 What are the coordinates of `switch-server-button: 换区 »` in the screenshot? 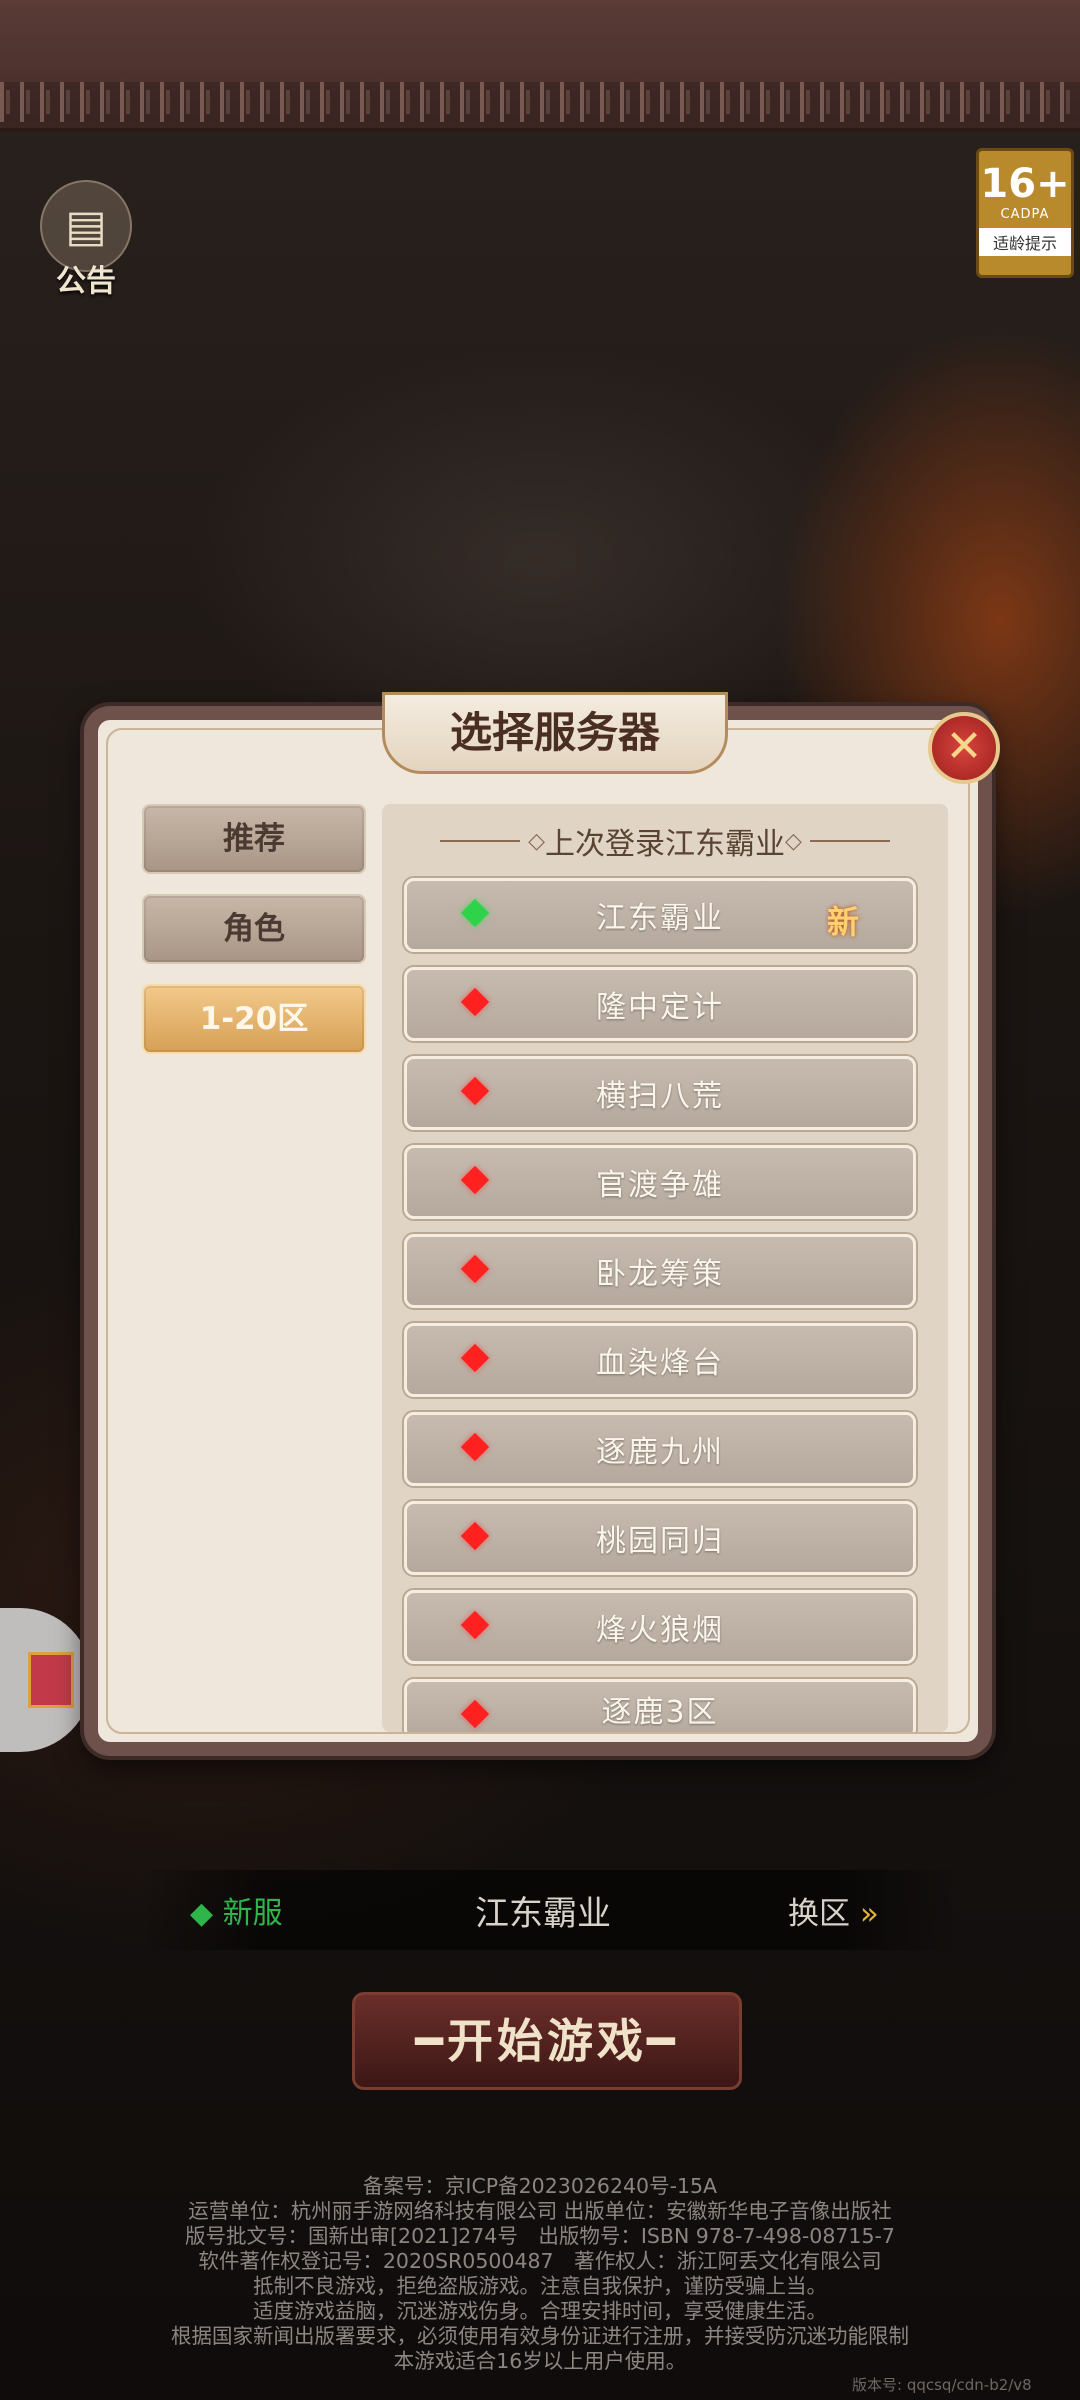 It's located at (833, 1910).